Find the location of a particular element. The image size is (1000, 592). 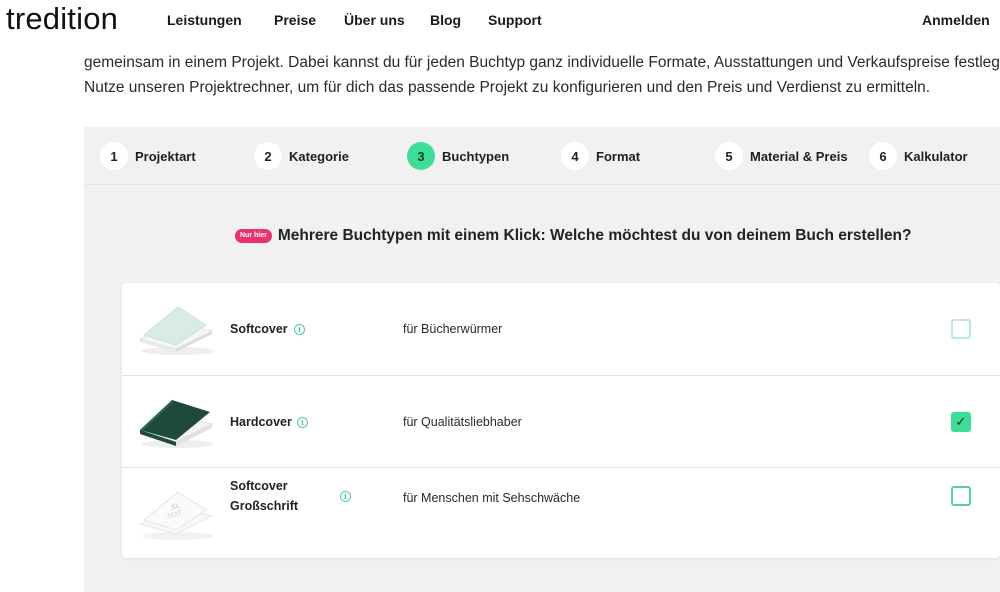

option-name: Hardcover is located at coordinates (261, 422).